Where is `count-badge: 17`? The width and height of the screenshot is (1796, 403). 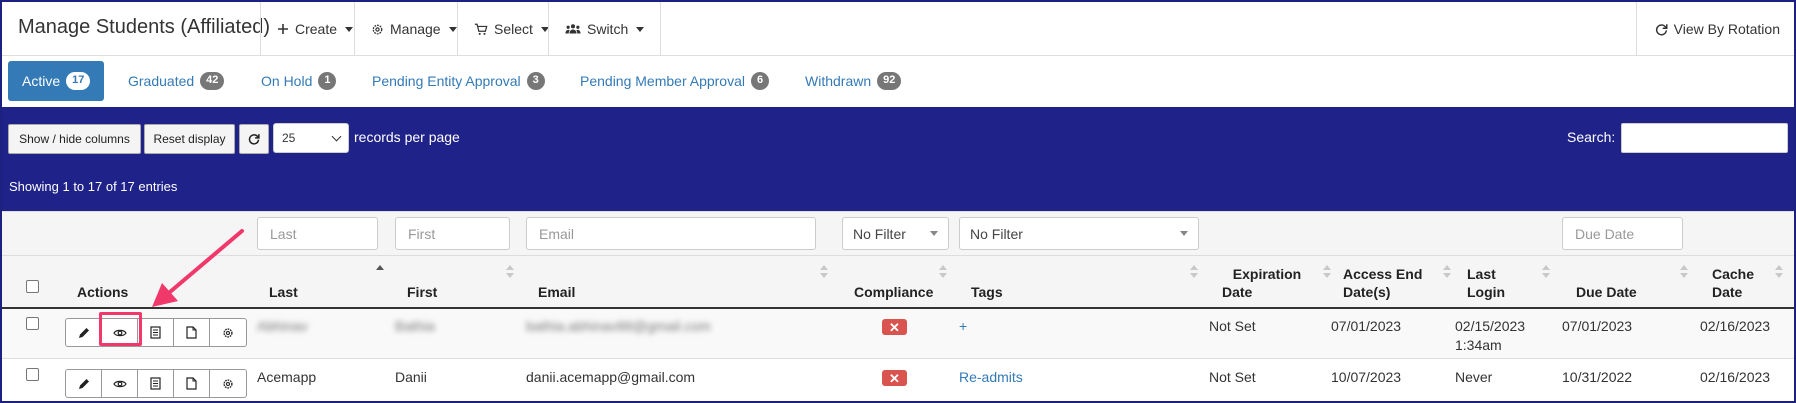
count-badge: 17 is located at coordinates (78, 81).